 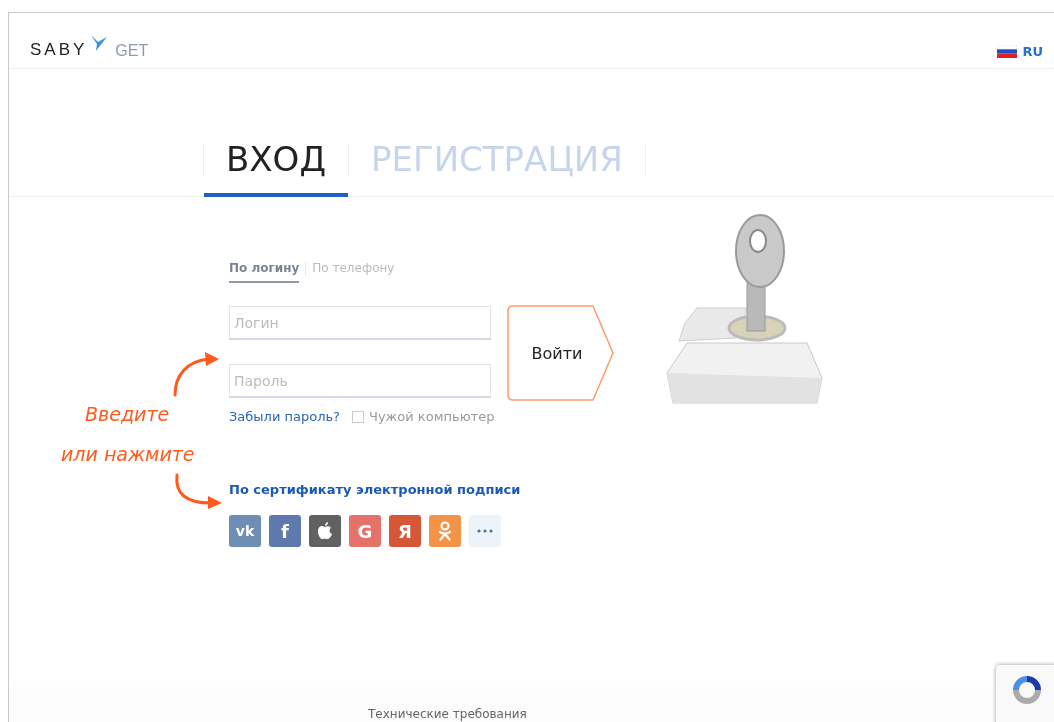 What do you see at coordinates (127, 414) in the screenshot?
I see `handwritten-note: Введите` at bounding box center [127, 414].